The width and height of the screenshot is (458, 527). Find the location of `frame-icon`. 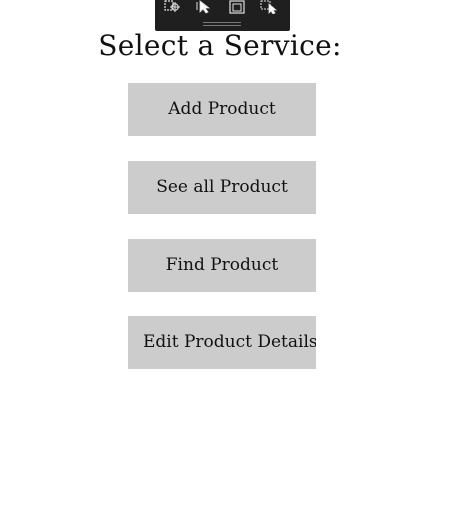

frame-icon is located at coordinates (238, 7).